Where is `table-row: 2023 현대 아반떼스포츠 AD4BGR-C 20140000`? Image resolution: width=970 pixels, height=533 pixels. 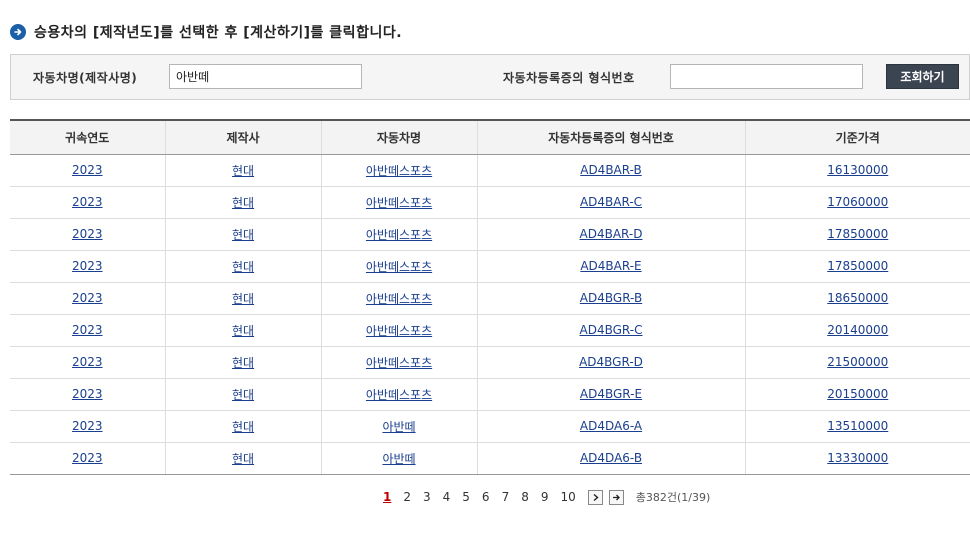 table-row: 2023 현대 아반떼스포츠 AD4BGR-C 20140000 is located at coordinates (490, 330).